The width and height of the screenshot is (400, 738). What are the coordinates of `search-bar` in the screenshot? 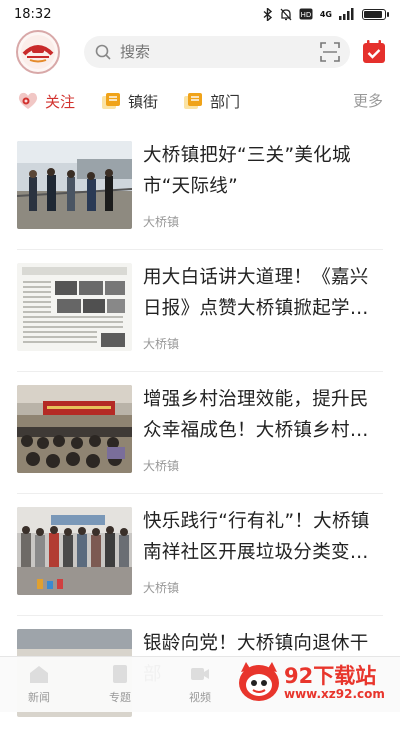 It's located at (217, 52).